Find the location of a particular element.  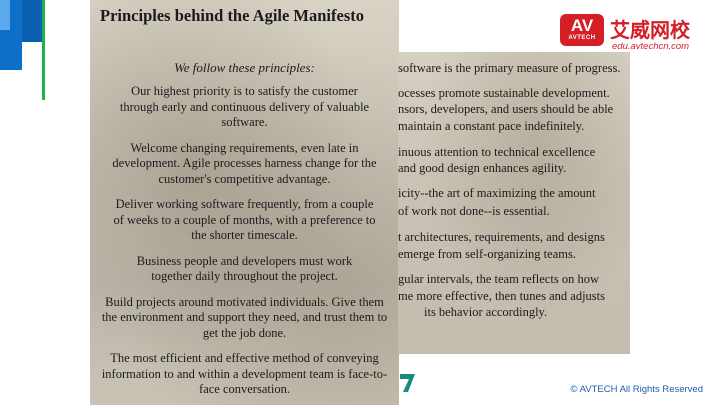

right-page-line: of work not done--is essential. is located at coordinates (474, 211).